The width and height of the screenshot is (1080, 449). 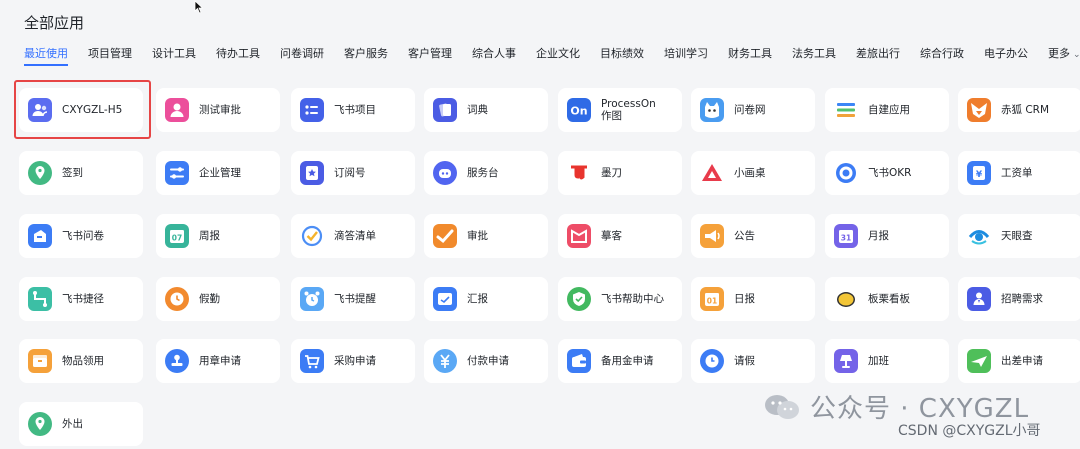 What do you see at coordinates (353, 236) in the screenshot?
I see `app-card: 滴答清单` at bounding box center [353, 236].